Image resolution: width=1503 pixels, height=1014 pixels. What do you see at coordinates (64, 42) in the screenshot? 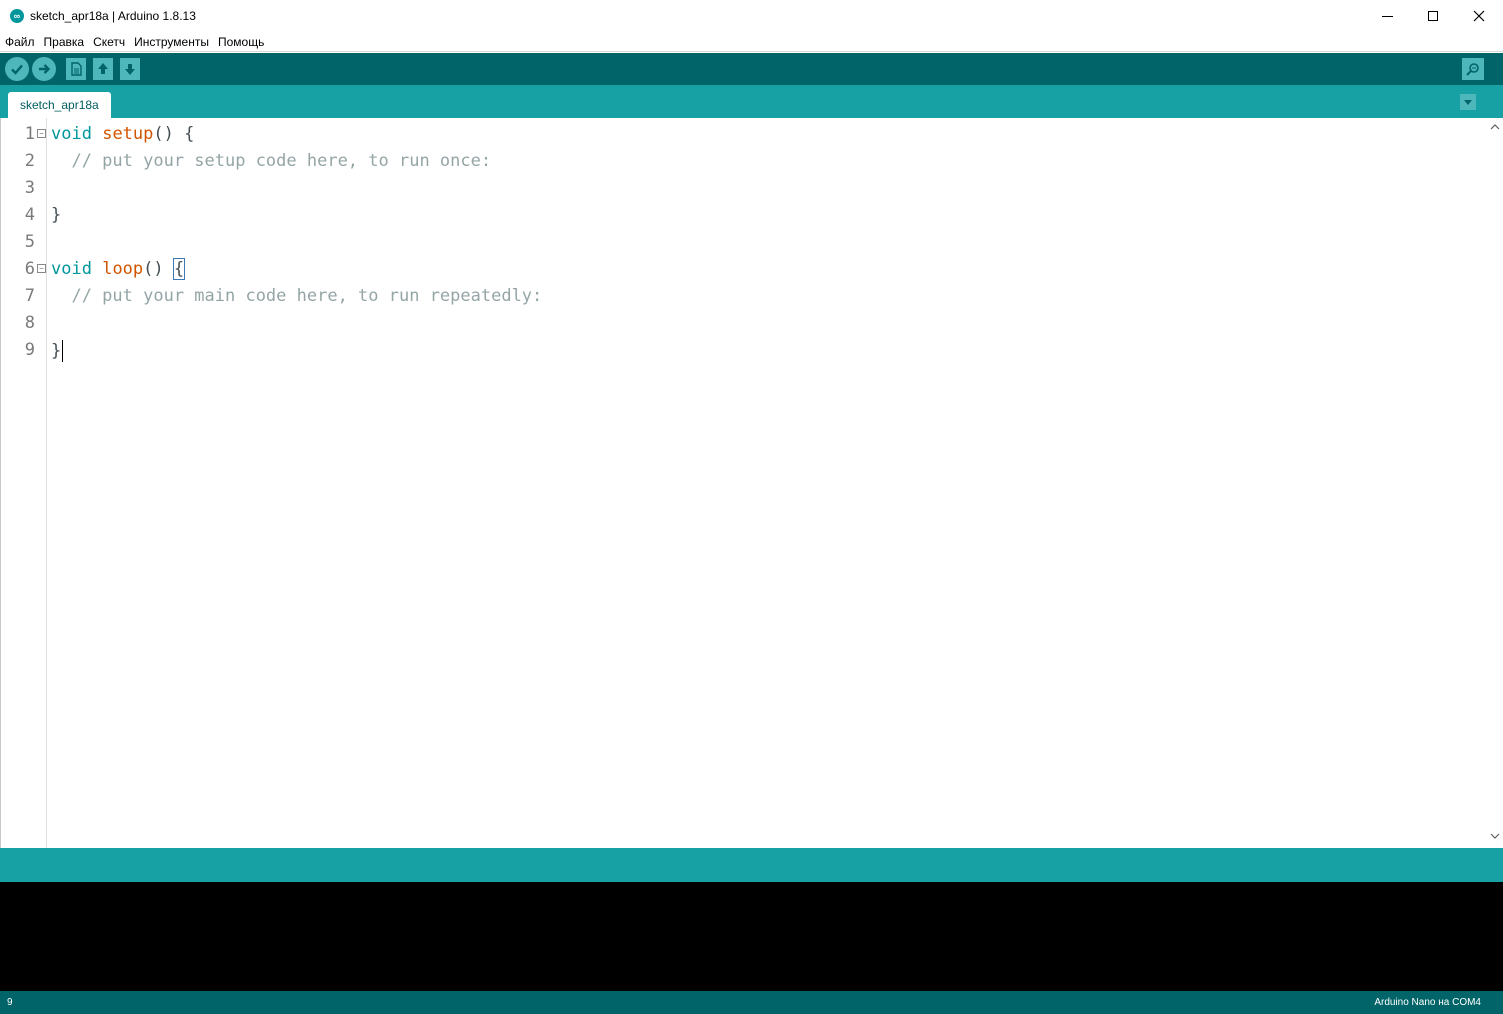
I see `menu-edit: Правка` at bounding box center [64, 42].